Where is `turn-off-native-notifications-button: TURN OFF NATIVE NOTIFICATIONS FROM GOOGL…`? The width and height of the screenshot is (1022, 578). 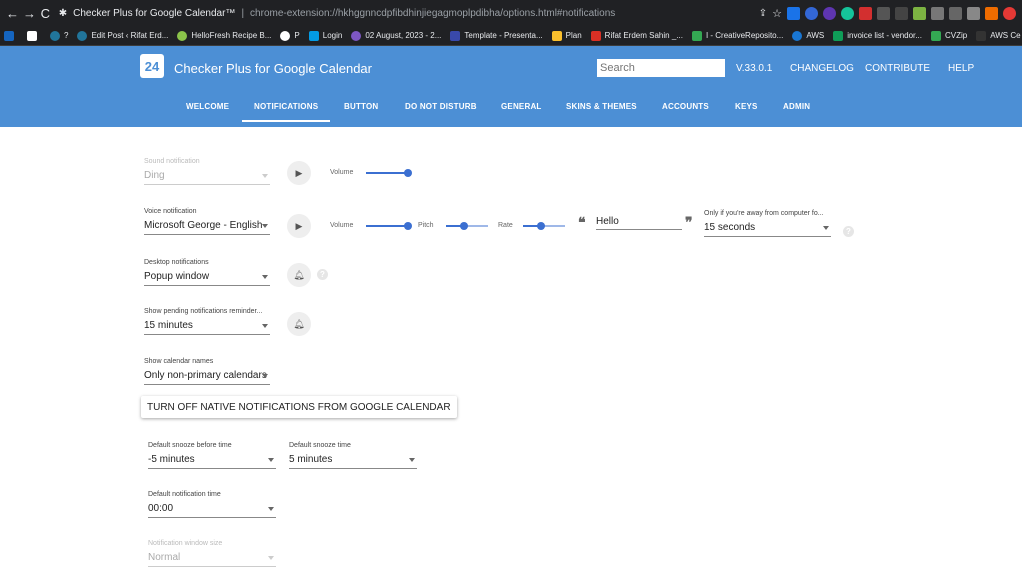 turn-off-native-notifications-button: TURN OFF NATIVE NOTIFICATIONS FROM GOOGL… is located at coordinates (299, 407).